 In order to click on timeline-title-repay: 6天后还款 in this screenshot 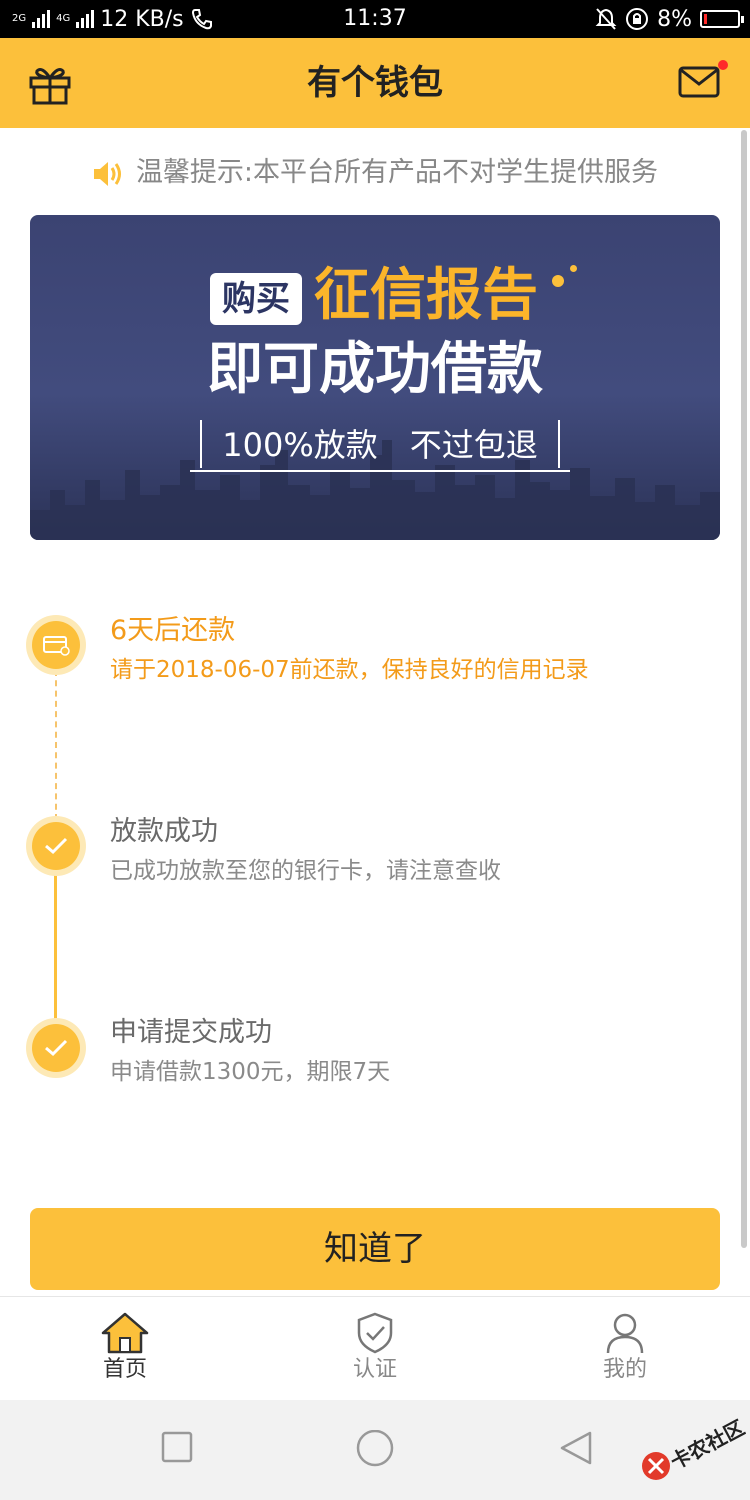, I will do `click(173, 630)`.